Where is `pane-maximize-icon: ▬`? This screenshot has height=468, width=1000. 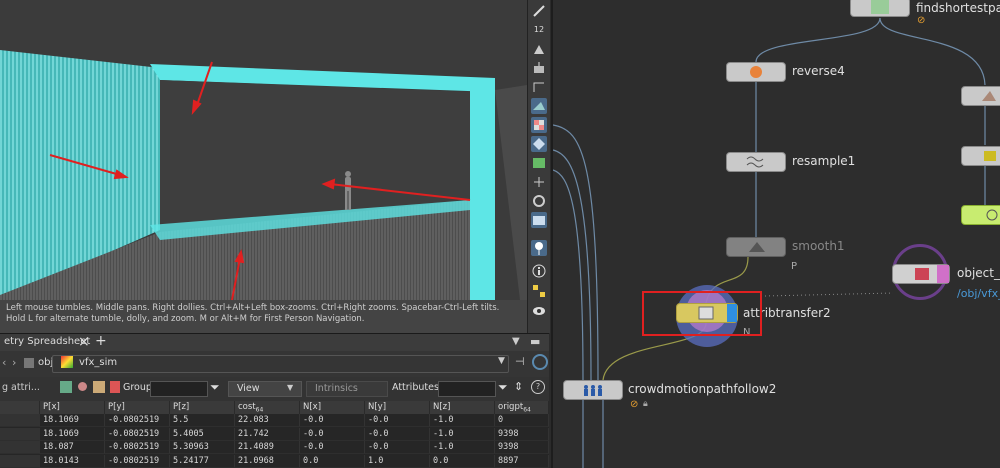
pane-maximize-icon: ▬ is located at coordinates (535, 341).